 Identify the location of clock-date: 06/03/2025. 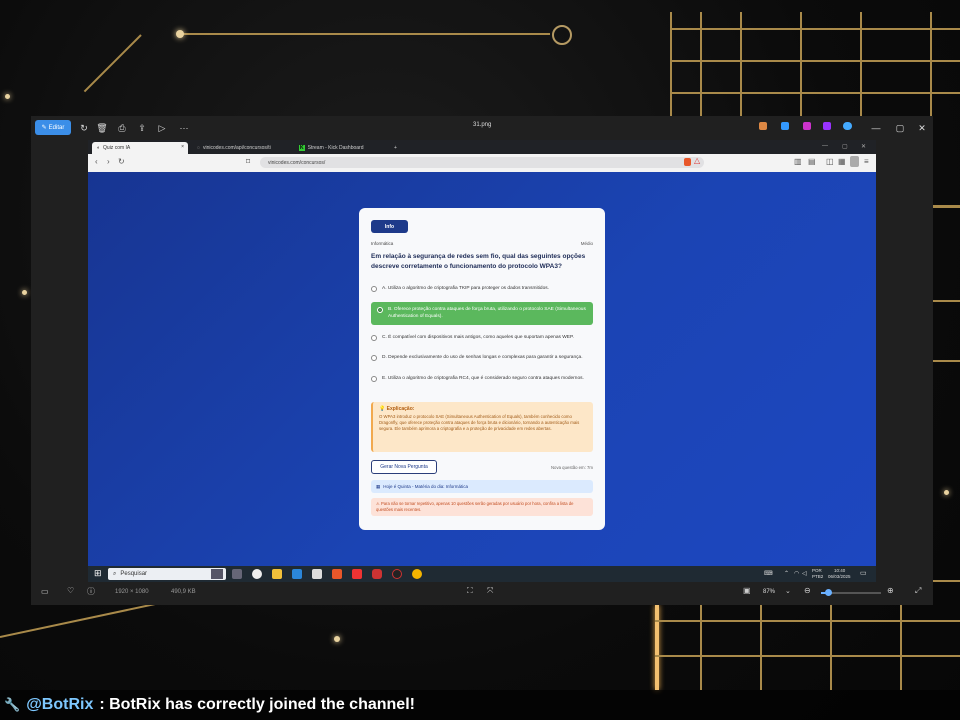
(839, 576).